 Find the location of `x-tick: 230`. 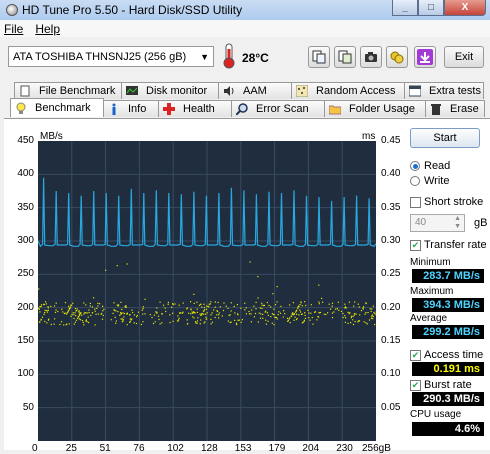

x-tick: 230 is located at coordinates (344, 448).